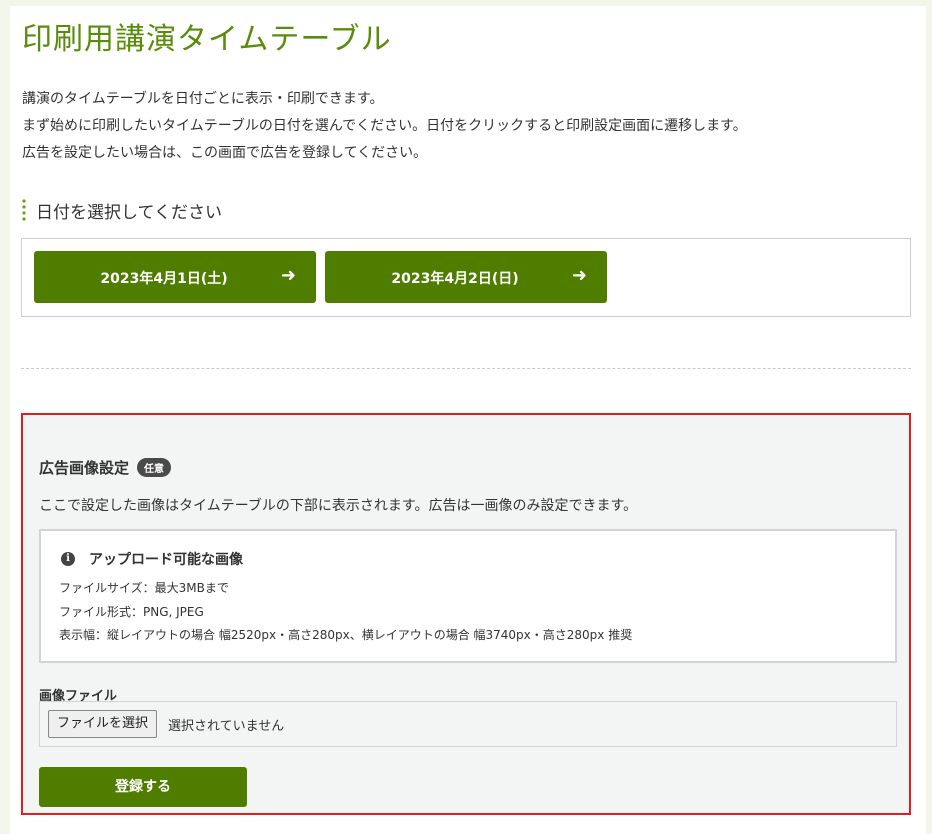 The image size is (932, 834). Describe the element at coordinates (225, 153) in the screenshot. I see `intro-line: 広告を設定したい場合は、この画面で広告を登録してください。` at that location.